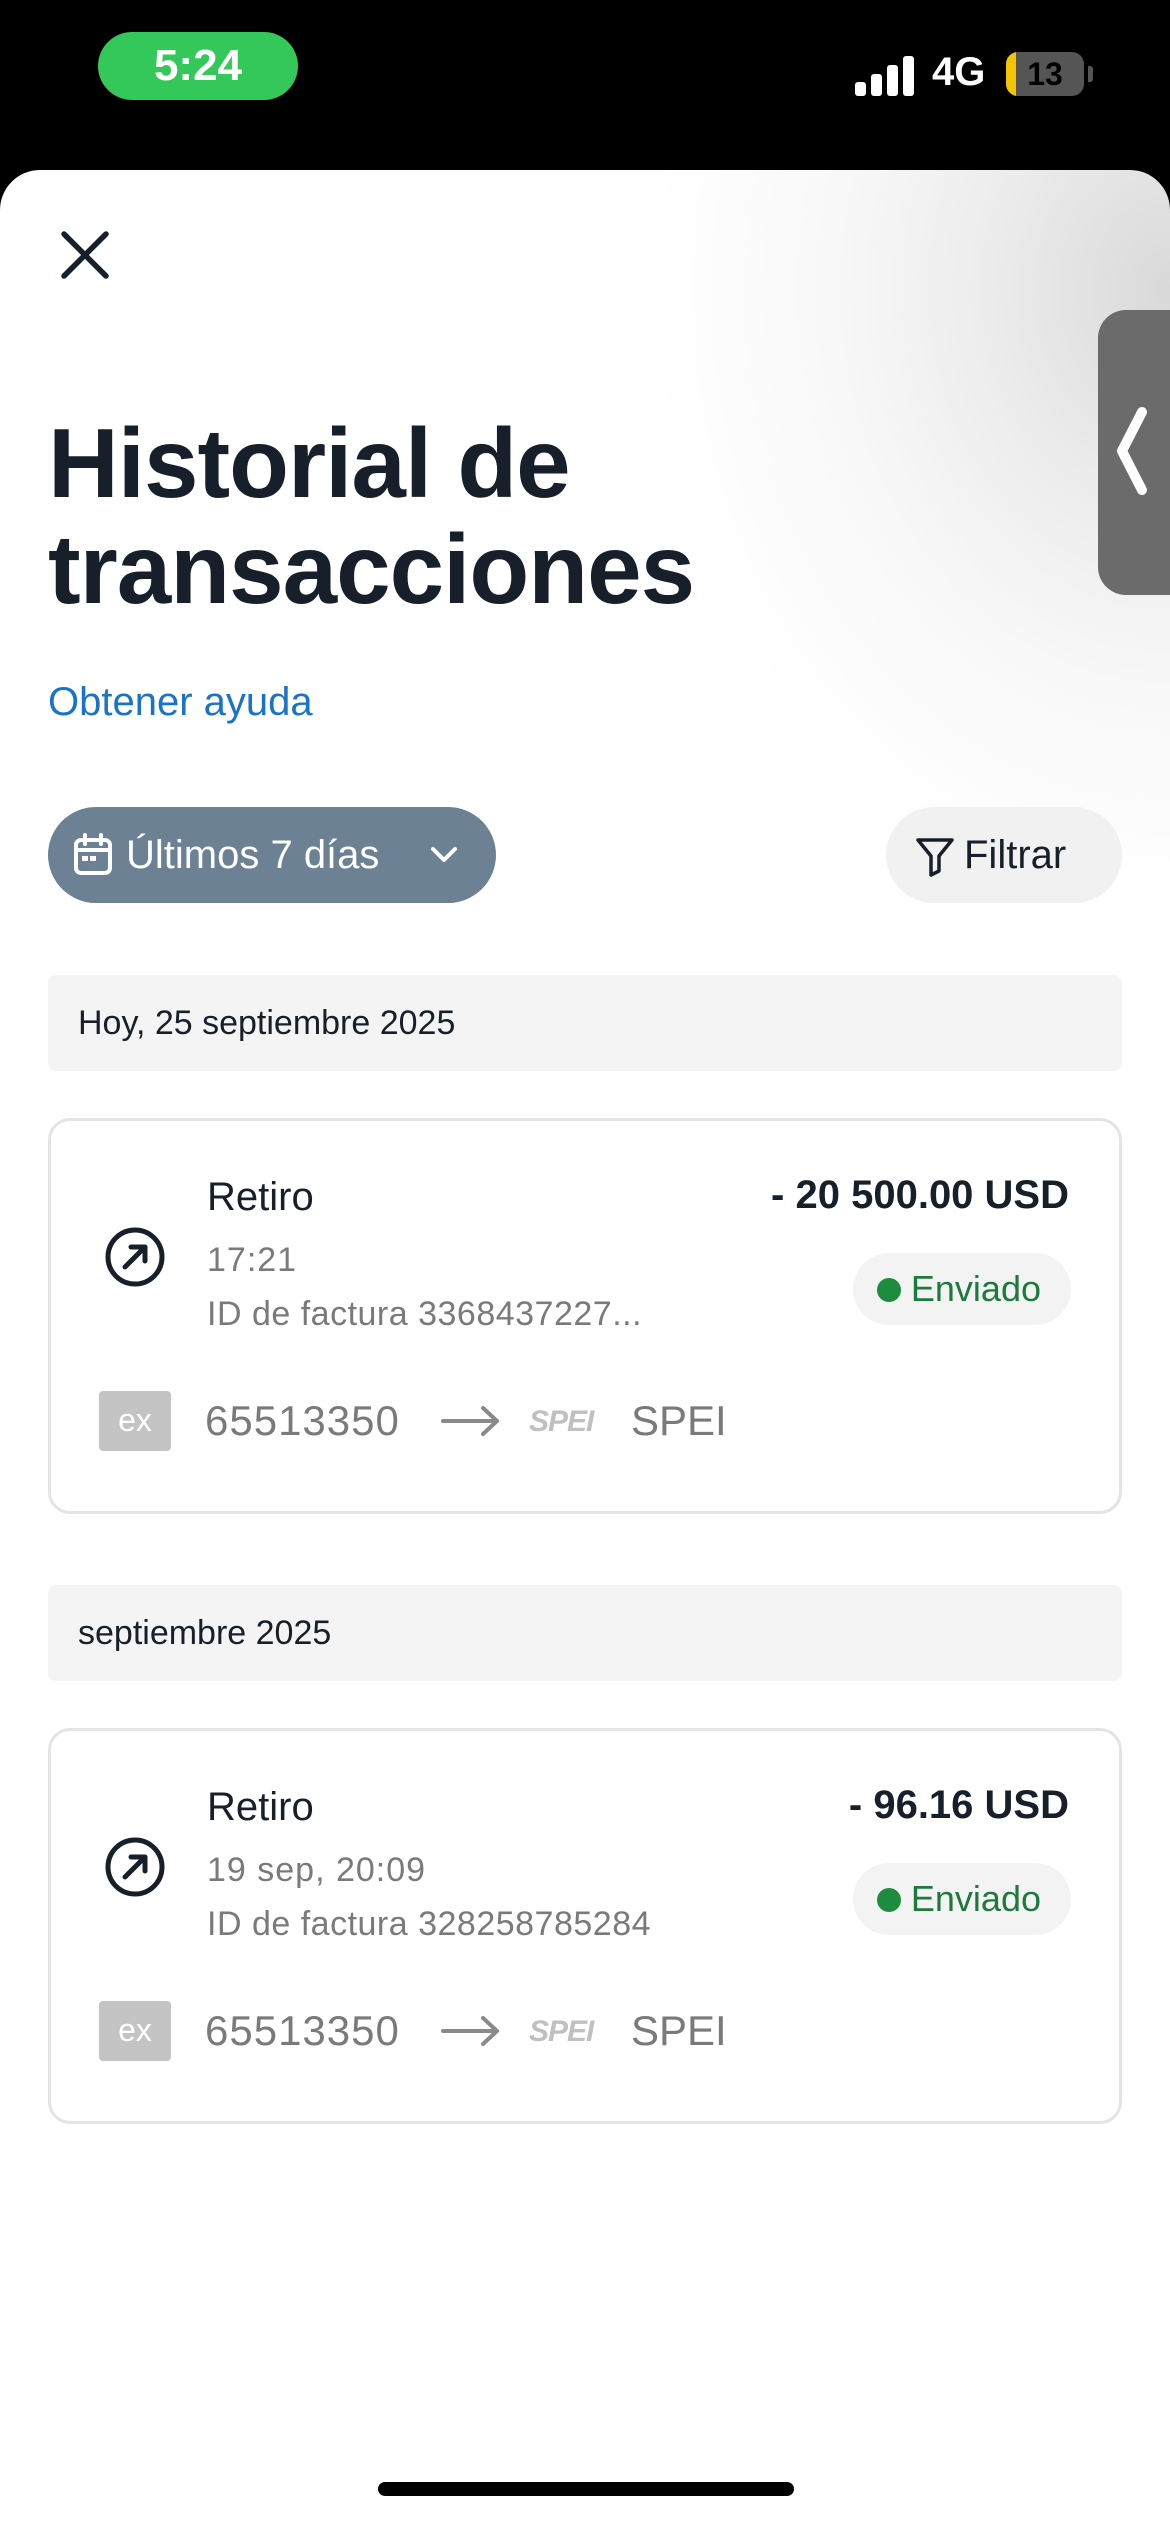 The image size is (1170, 2532). I want to click on chevron-down-icon, so click(444, 854).